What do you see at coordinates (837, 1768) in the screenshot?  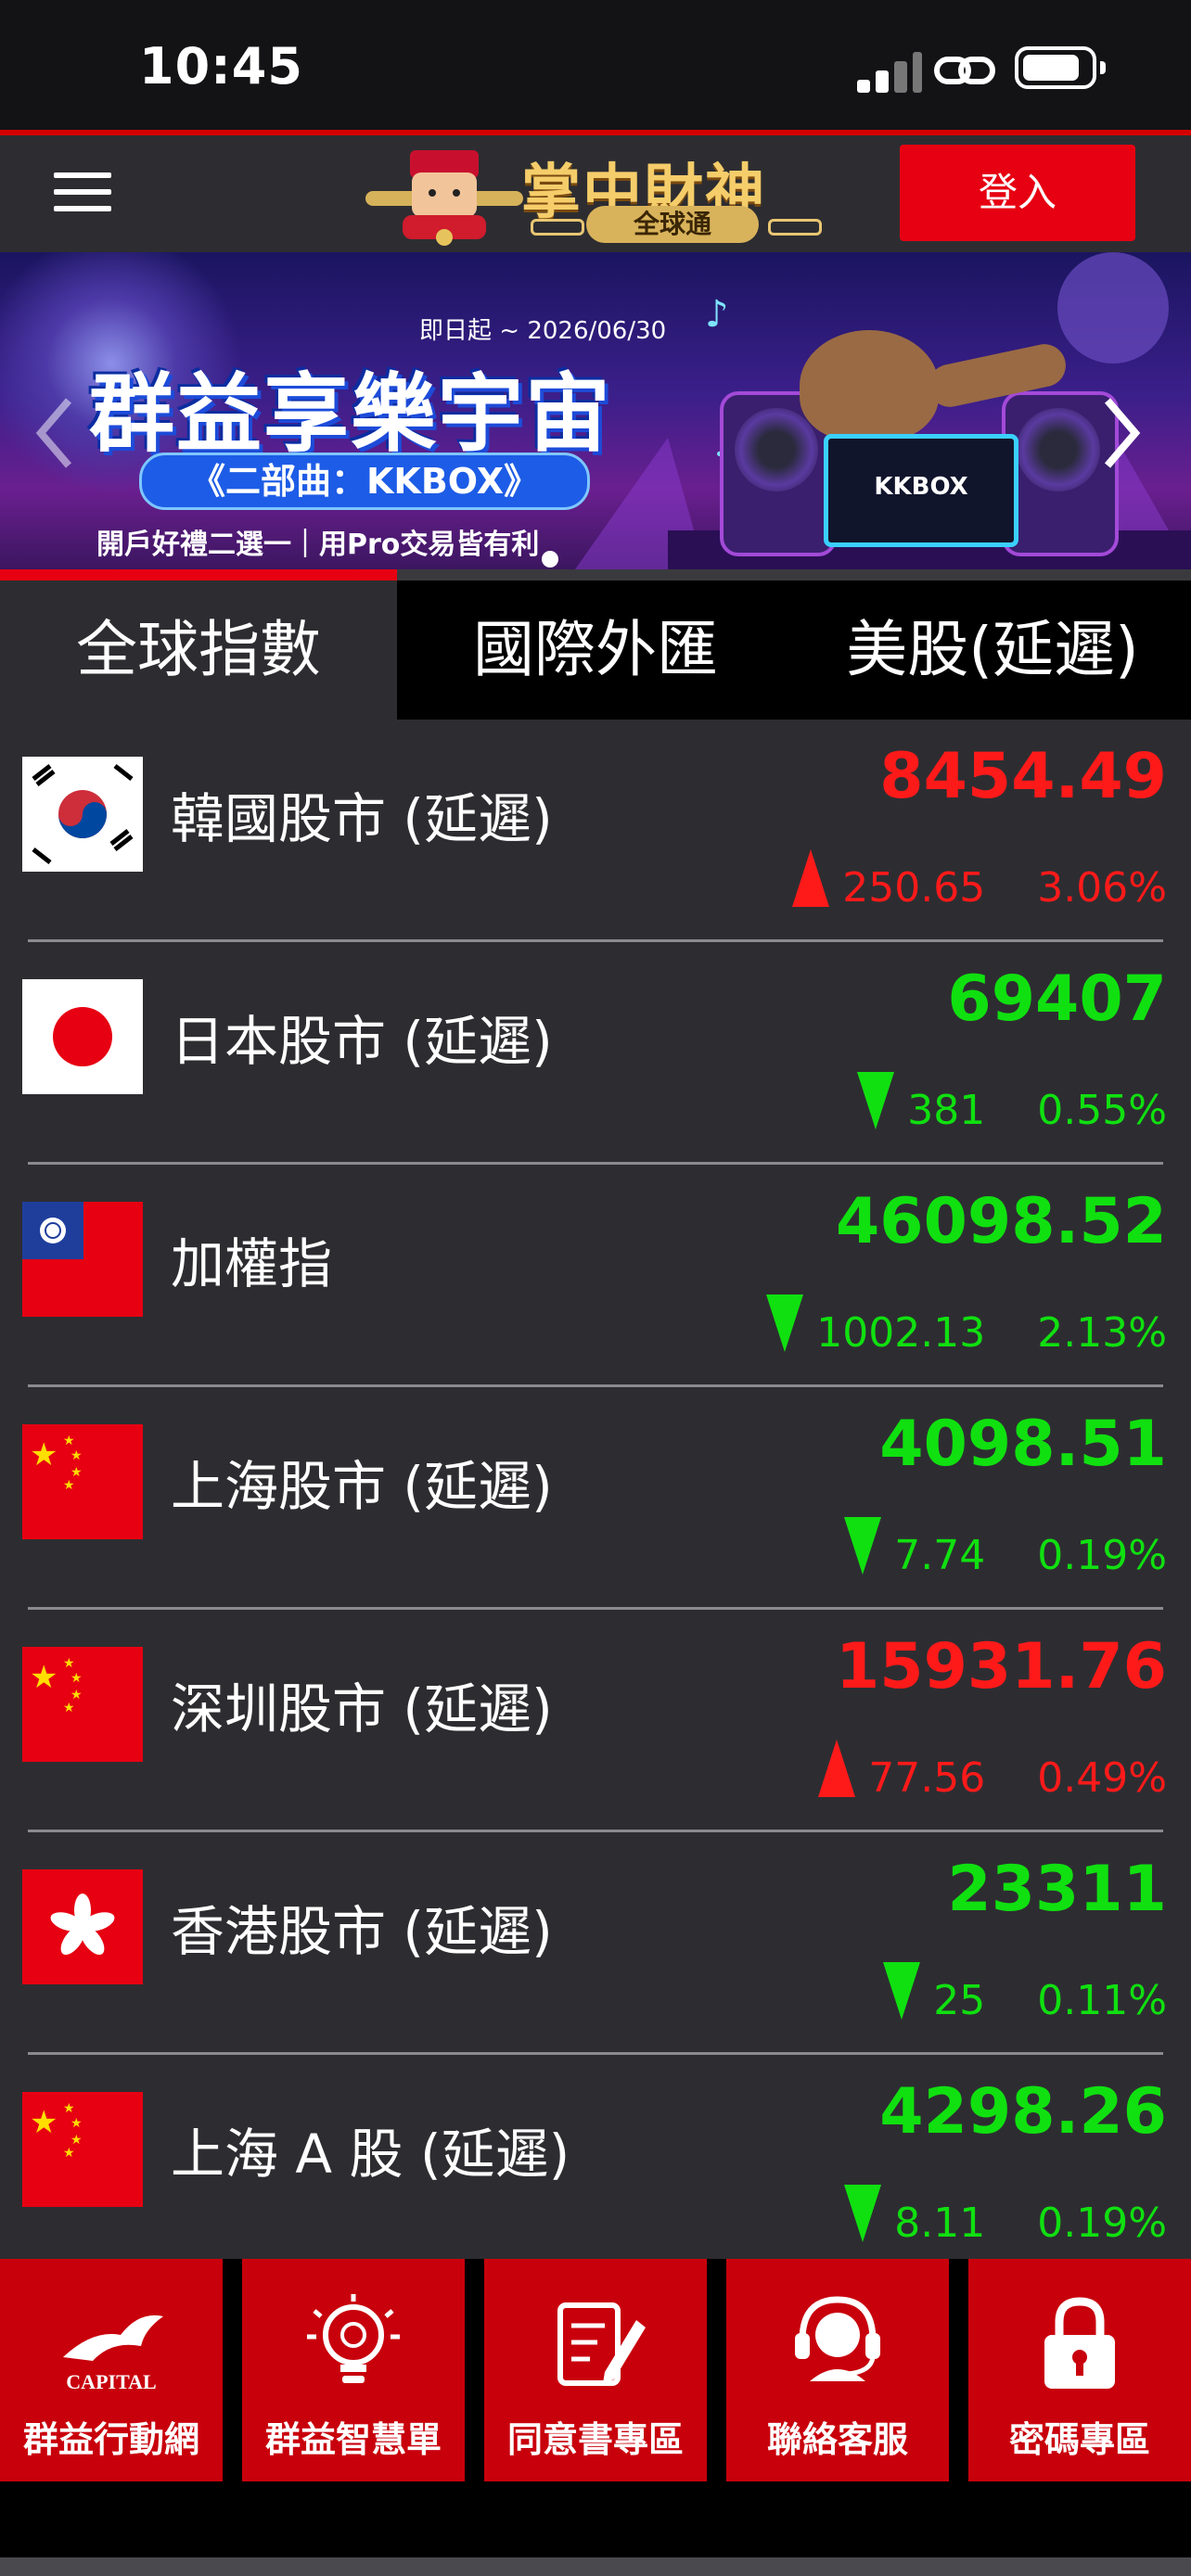 I see `up-triangle-icon` at bounding box center [837, 1768].